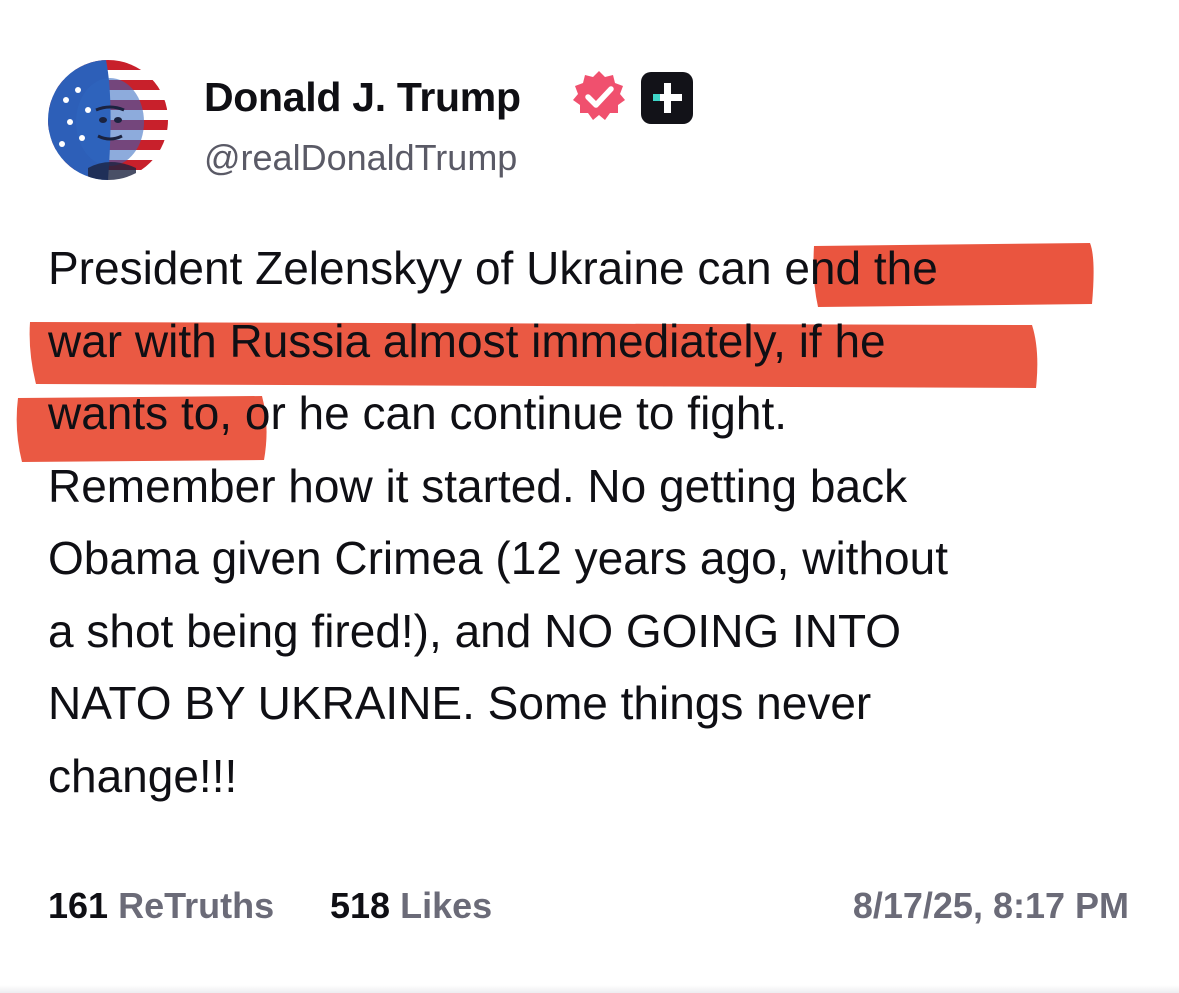 The image size is (1179, 993). Describe the element at coordinates (475, 630) in the screenshot. I see `post-line: a shot being fired!), and NO GOING INTO` at that location.